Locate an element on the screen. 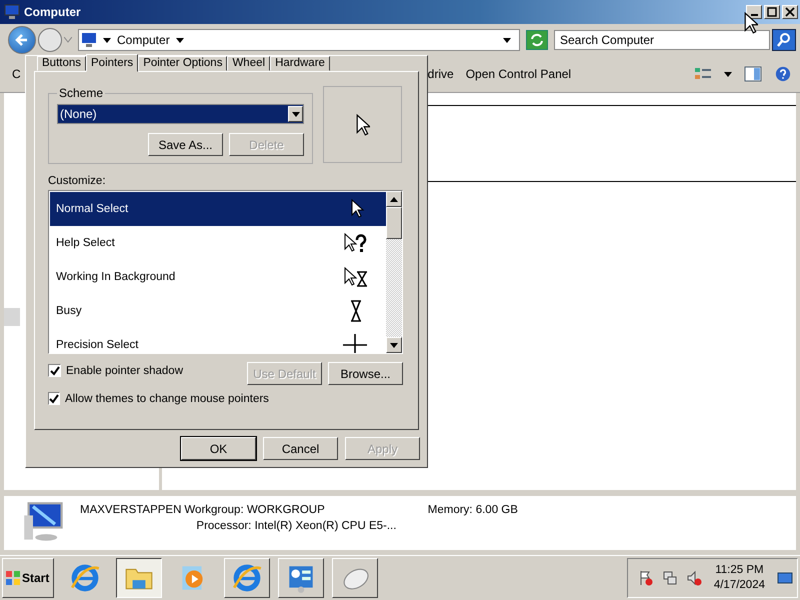 The image size is (800, 600). scroll-down-icon is located at coordinates (394, 345).